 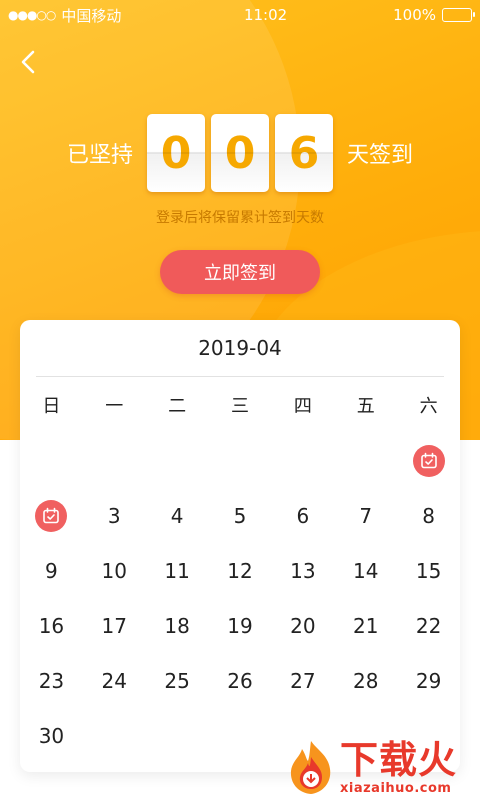 What do you see at coordinates (240, 625) in the screenshot?
I see `calendar-day: 19` at bounding box center [240, 625].